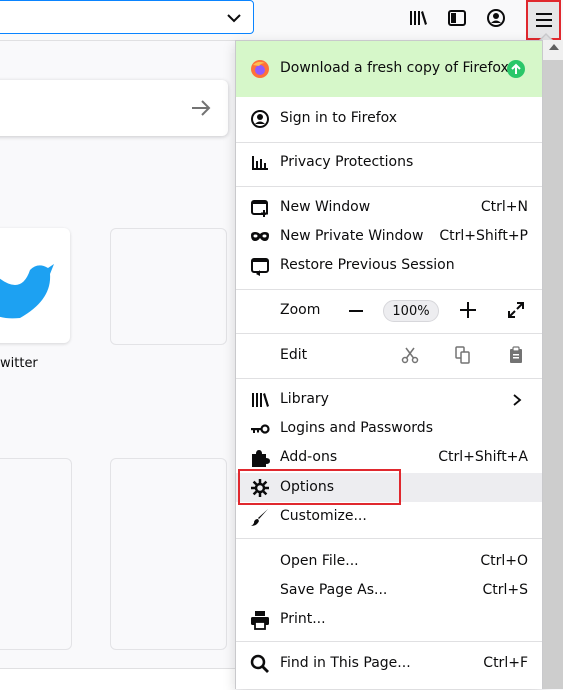  Describe the element at coordinates (261, 458) in the screenshot. I see `puzzle-piece-icon` at that location.